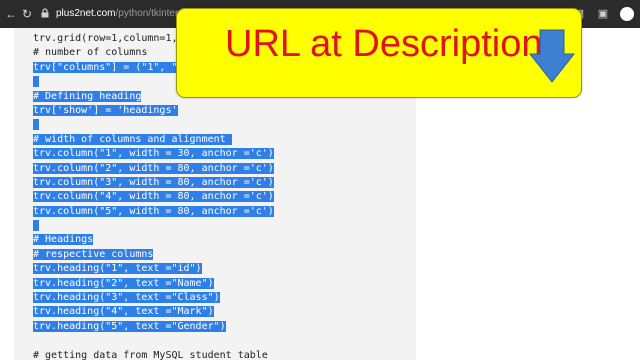 Image resolution: width=640 pixels, height=363 pixels. Describe the element at coordinates (126, 298) in the screenshot. I see `code-line-text: trv.heading("3", text ="Class")` at that location.